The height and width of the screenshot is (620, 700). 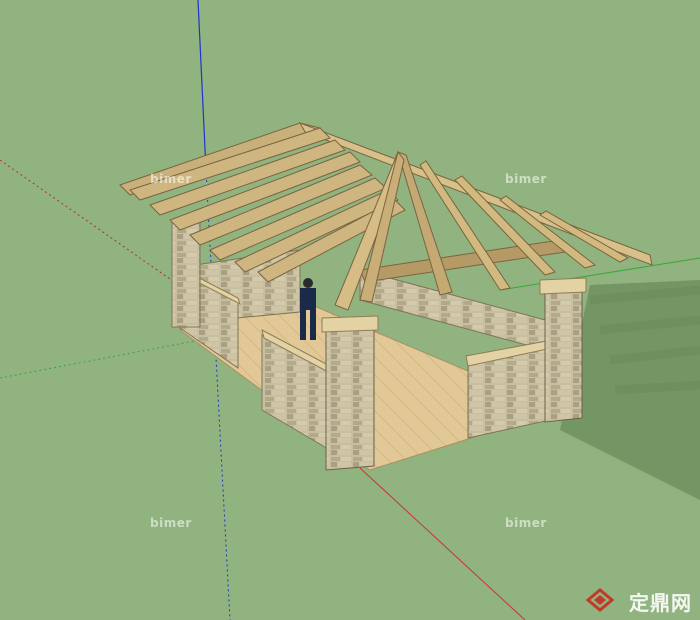 What do you see at coordinates (660, 603) in the screenshot?
I see `brand-text: 定鼎网` at bounding box center [660, 603].